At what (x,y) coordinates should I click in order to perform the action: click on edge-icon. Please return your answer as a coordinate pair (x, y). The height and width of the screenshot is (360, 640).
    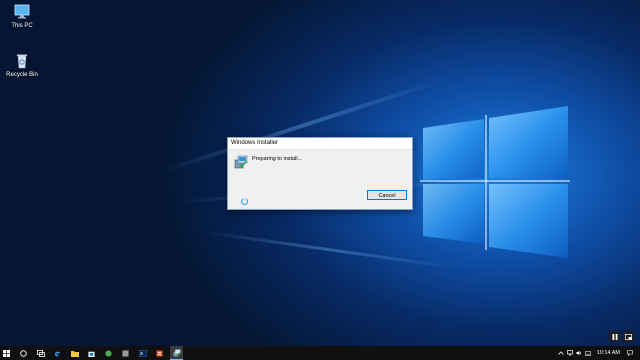
    Looking at the image, I should click on (57, 353).